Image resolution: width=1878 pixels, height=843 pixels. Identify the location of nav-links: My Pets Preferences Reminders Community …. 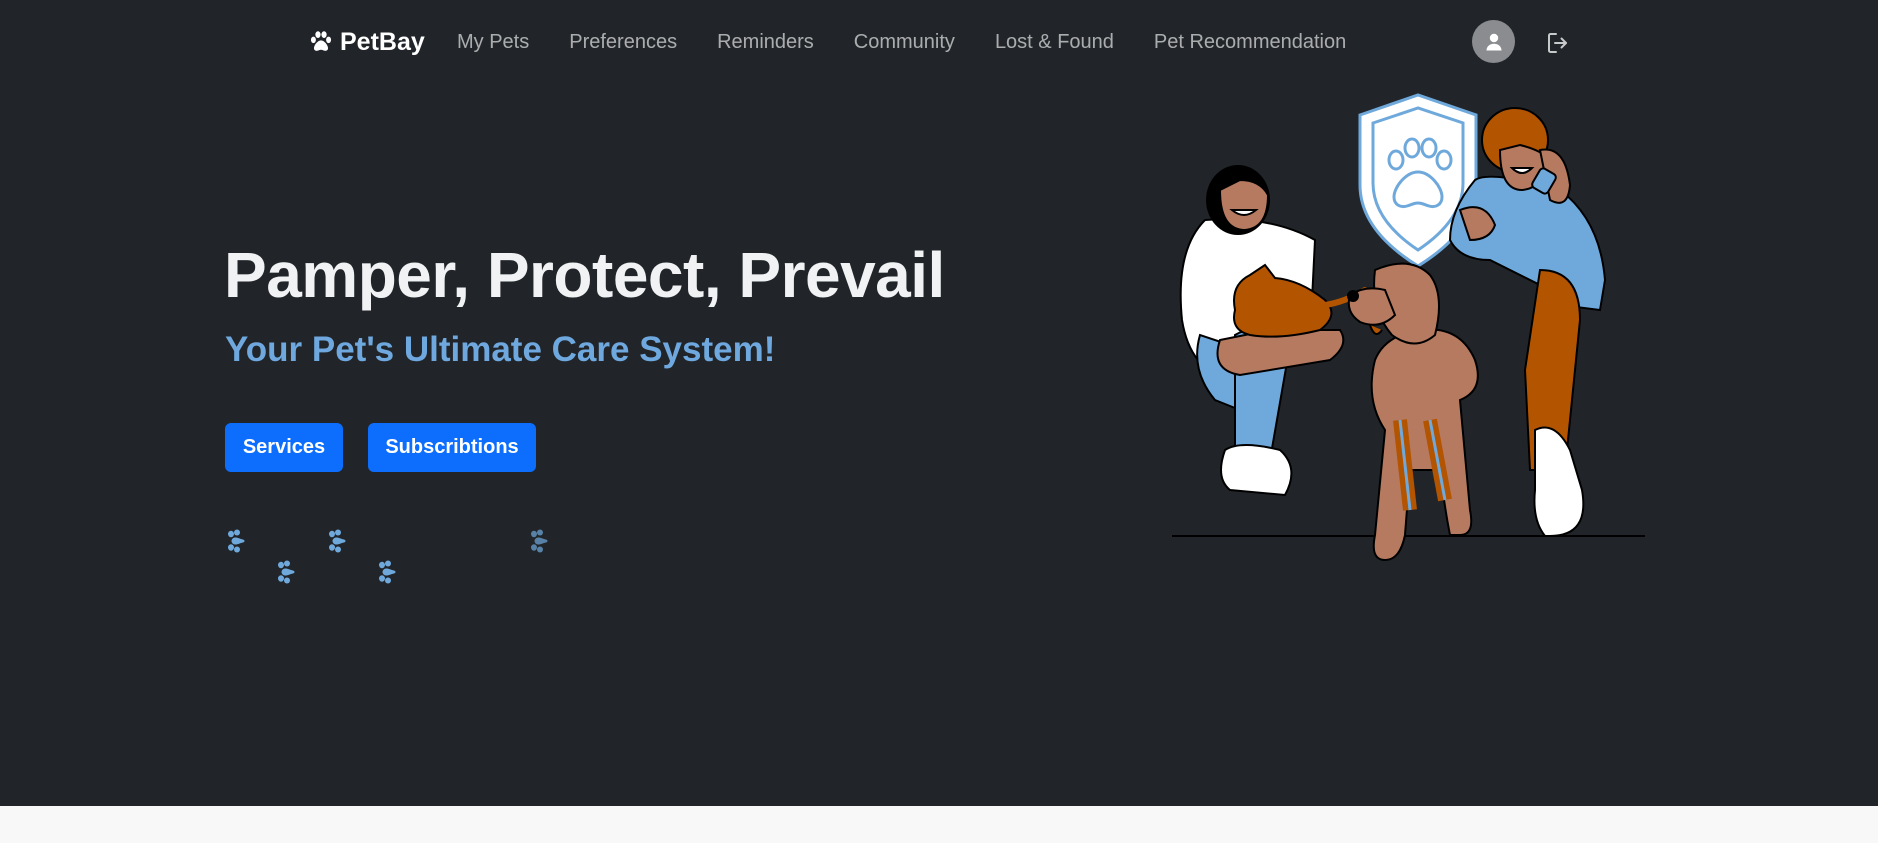
(903, 42).